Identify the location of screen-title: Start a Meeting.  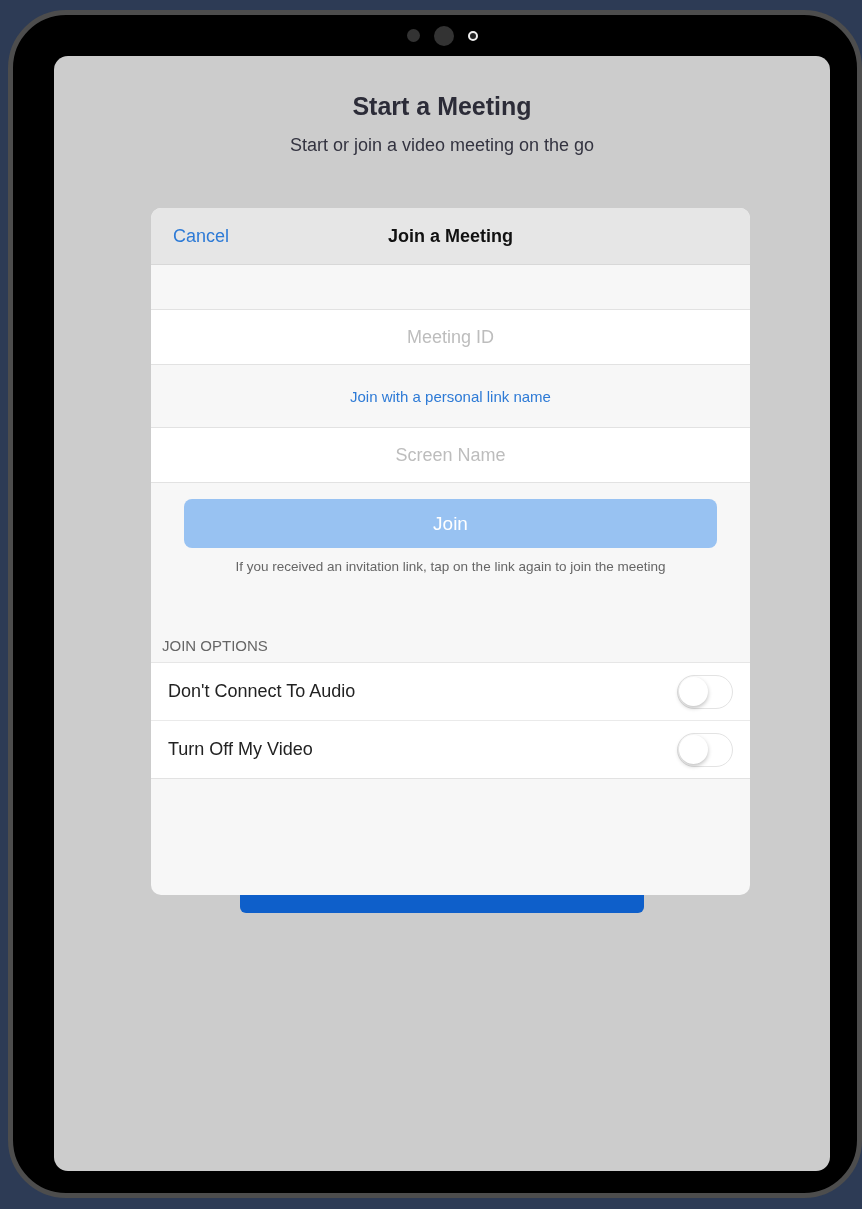
(442, 106).